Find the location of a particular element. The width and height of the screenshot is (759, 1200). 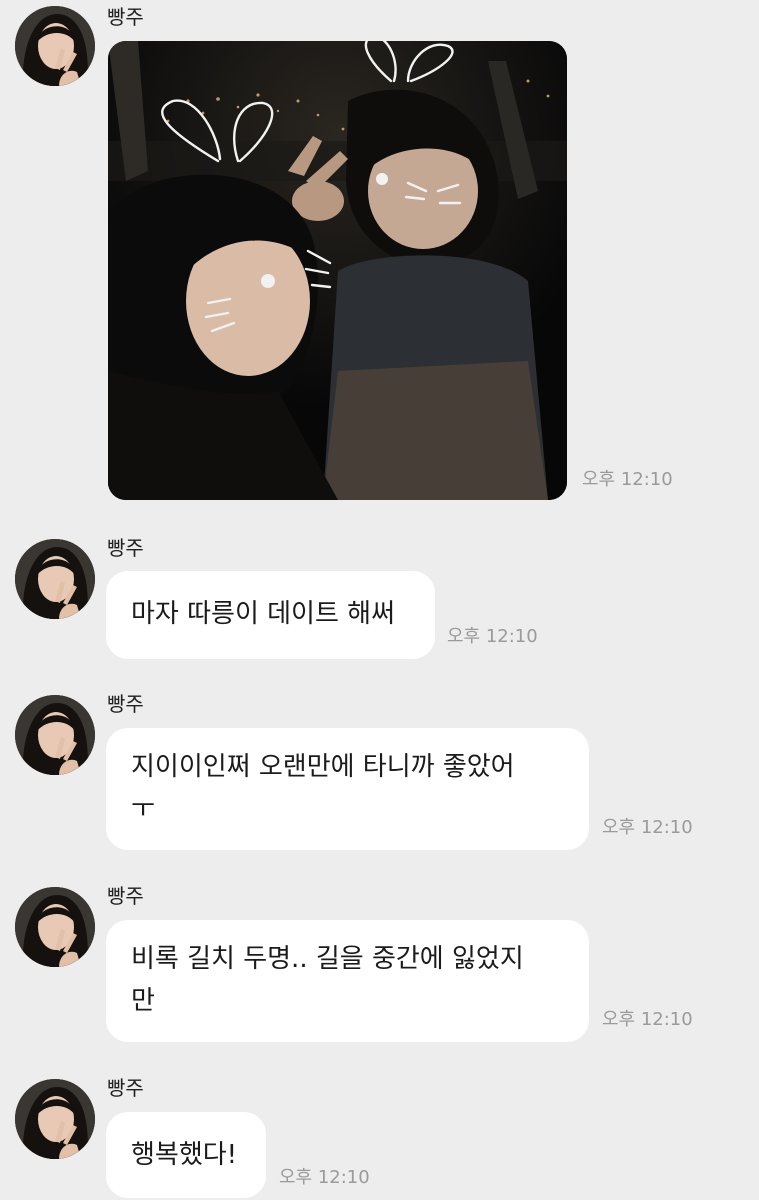

message-text: 행복했다! is located at coordinates (184, 1155).